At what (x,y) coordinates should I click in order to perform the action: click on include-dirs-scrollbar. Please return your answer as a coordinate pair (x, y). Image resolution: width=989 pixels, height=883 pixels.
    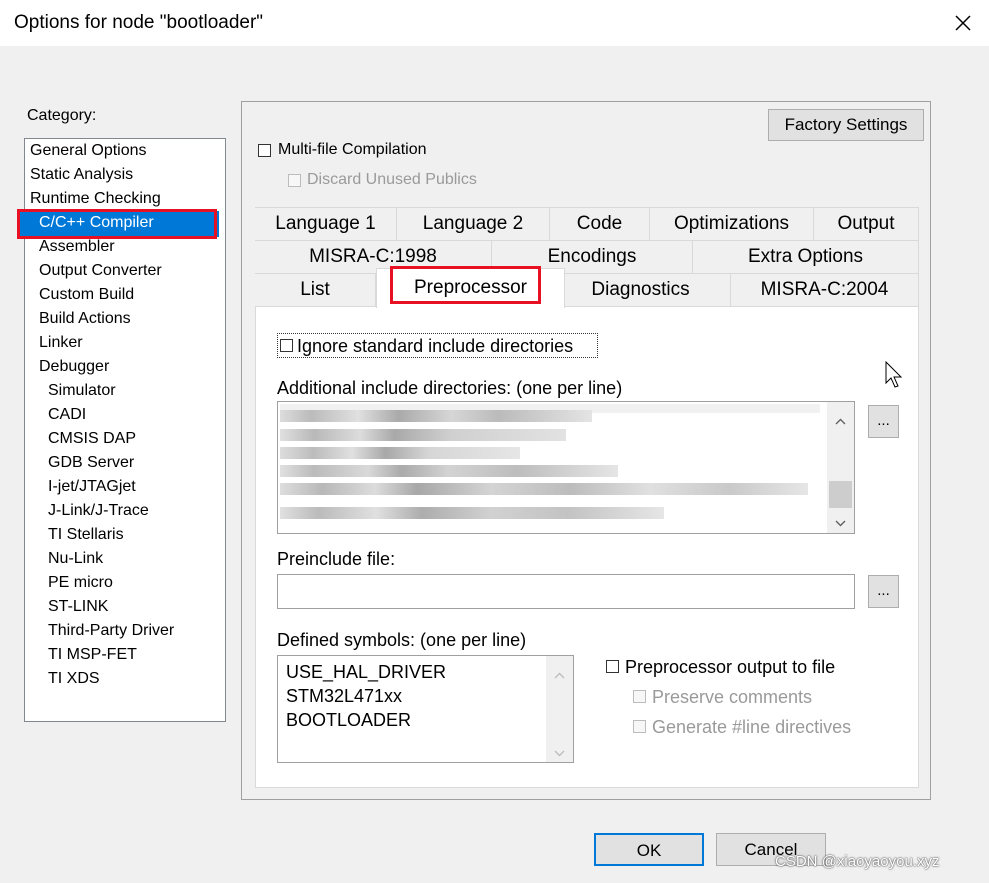
    Looking at the image, I should click on (840, 467).